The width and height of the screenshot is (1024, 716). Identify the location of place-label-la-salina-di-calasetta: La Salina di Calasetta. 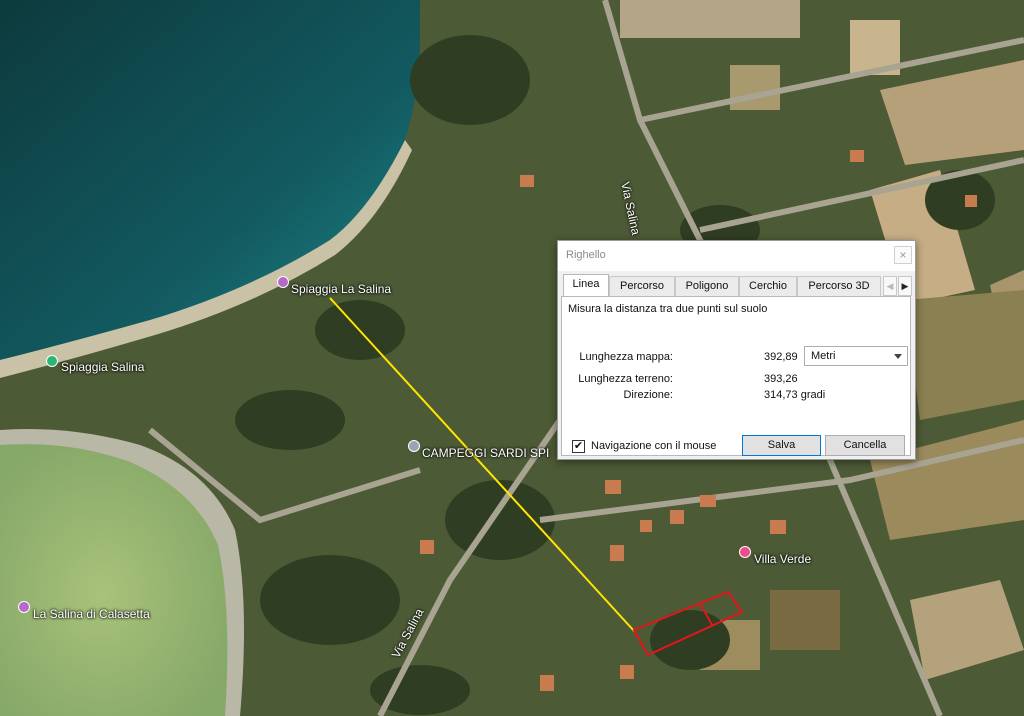
(91, 614).